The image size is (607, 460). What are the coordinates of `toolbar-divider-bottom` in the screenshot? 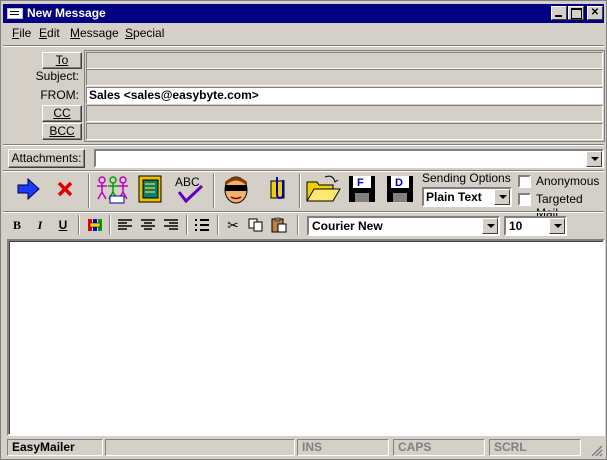 It's located at (303, 212).